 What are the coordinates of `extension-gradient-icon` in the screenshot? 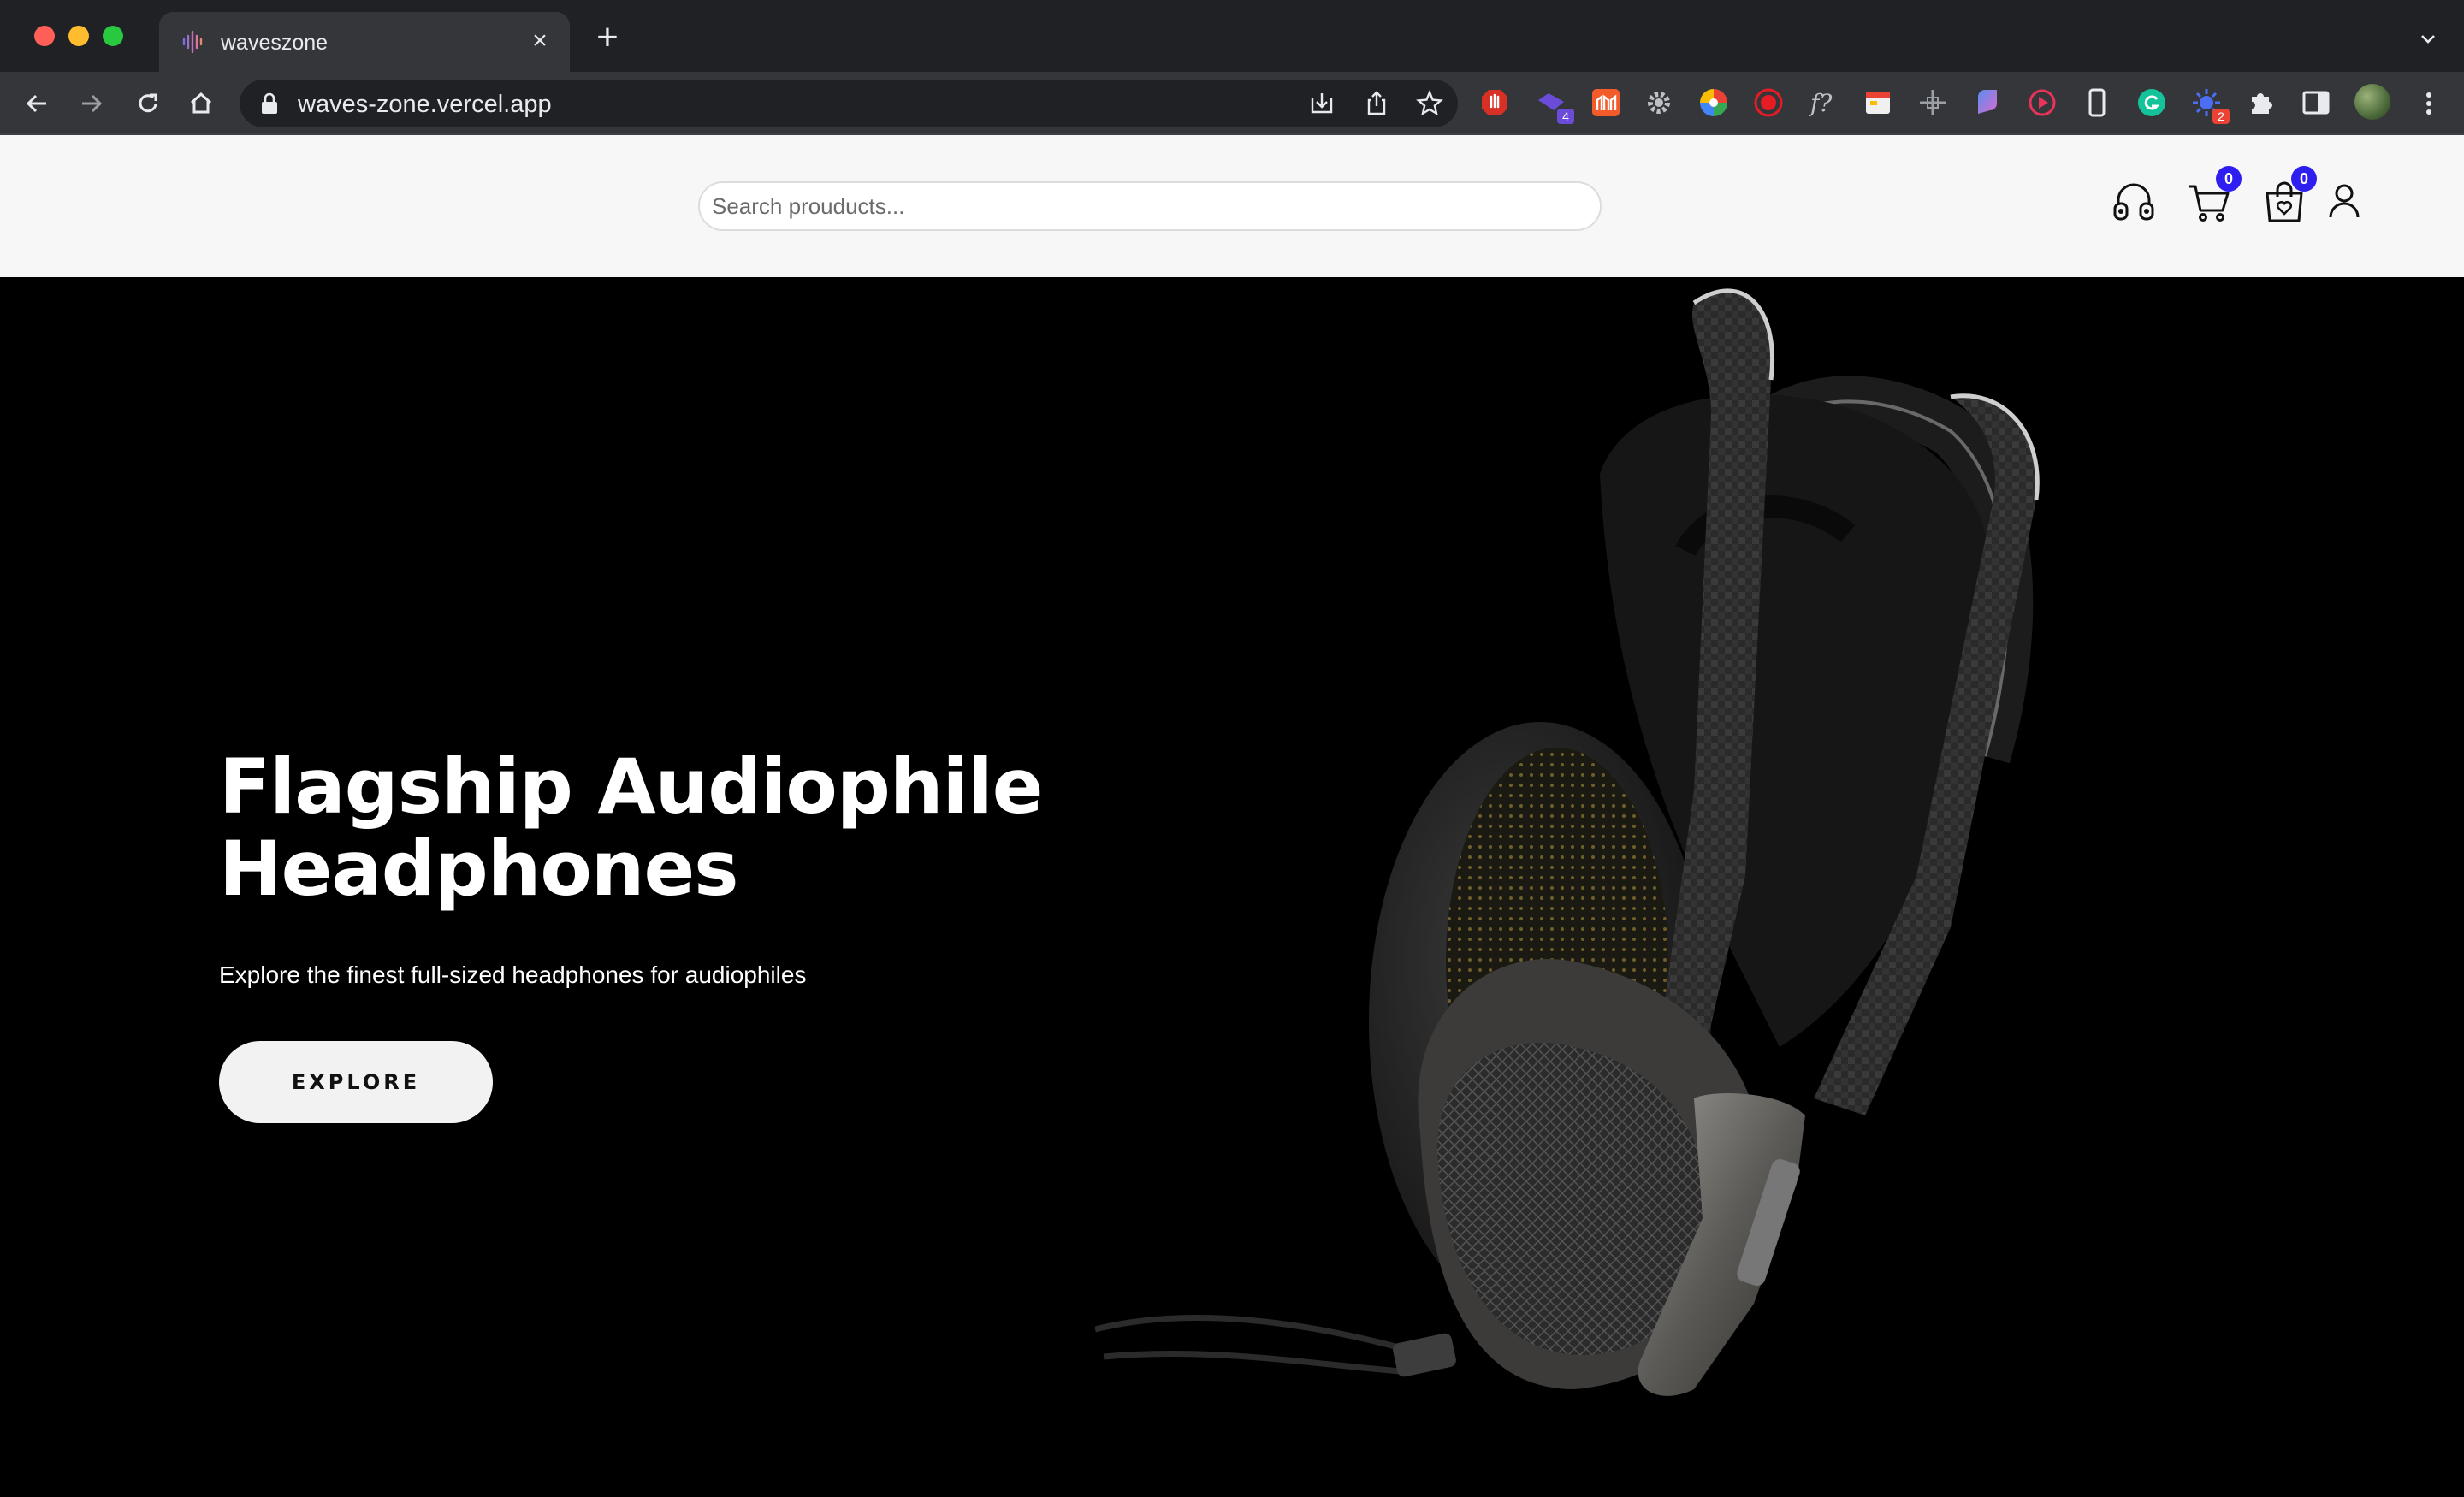 It's located at (1987, 102).